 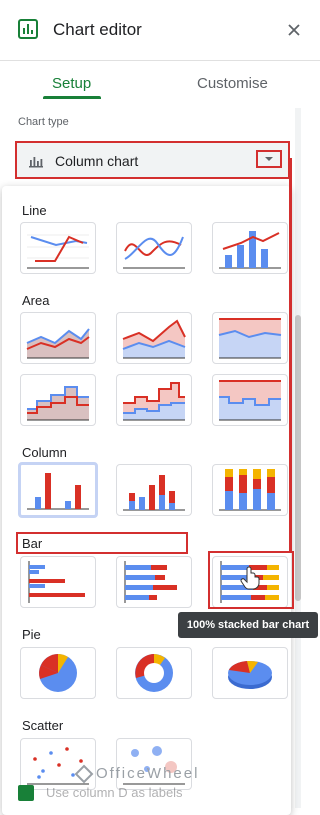 I want to click on chart-option-100-stacked-column, so click(x=250, y=490).